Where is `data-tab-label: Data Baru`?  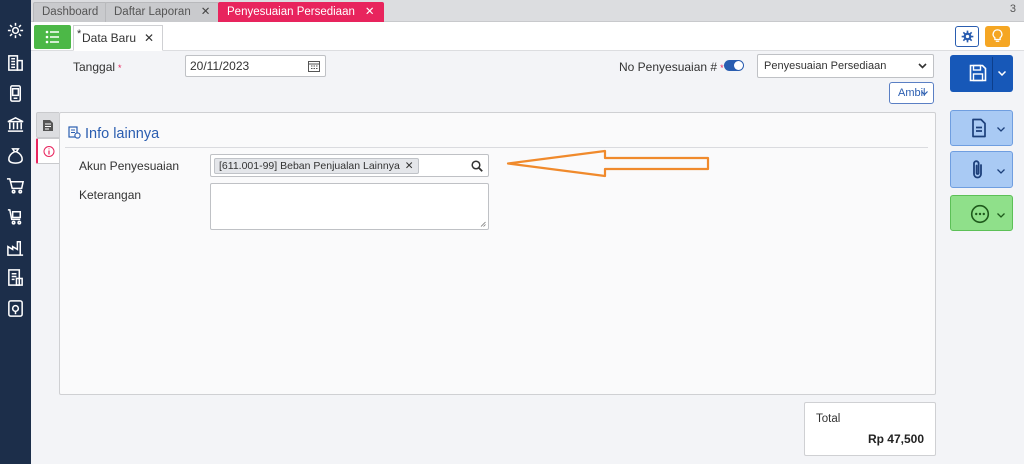
data-tab-label: Data Baru is located at coordinates (109, 38).